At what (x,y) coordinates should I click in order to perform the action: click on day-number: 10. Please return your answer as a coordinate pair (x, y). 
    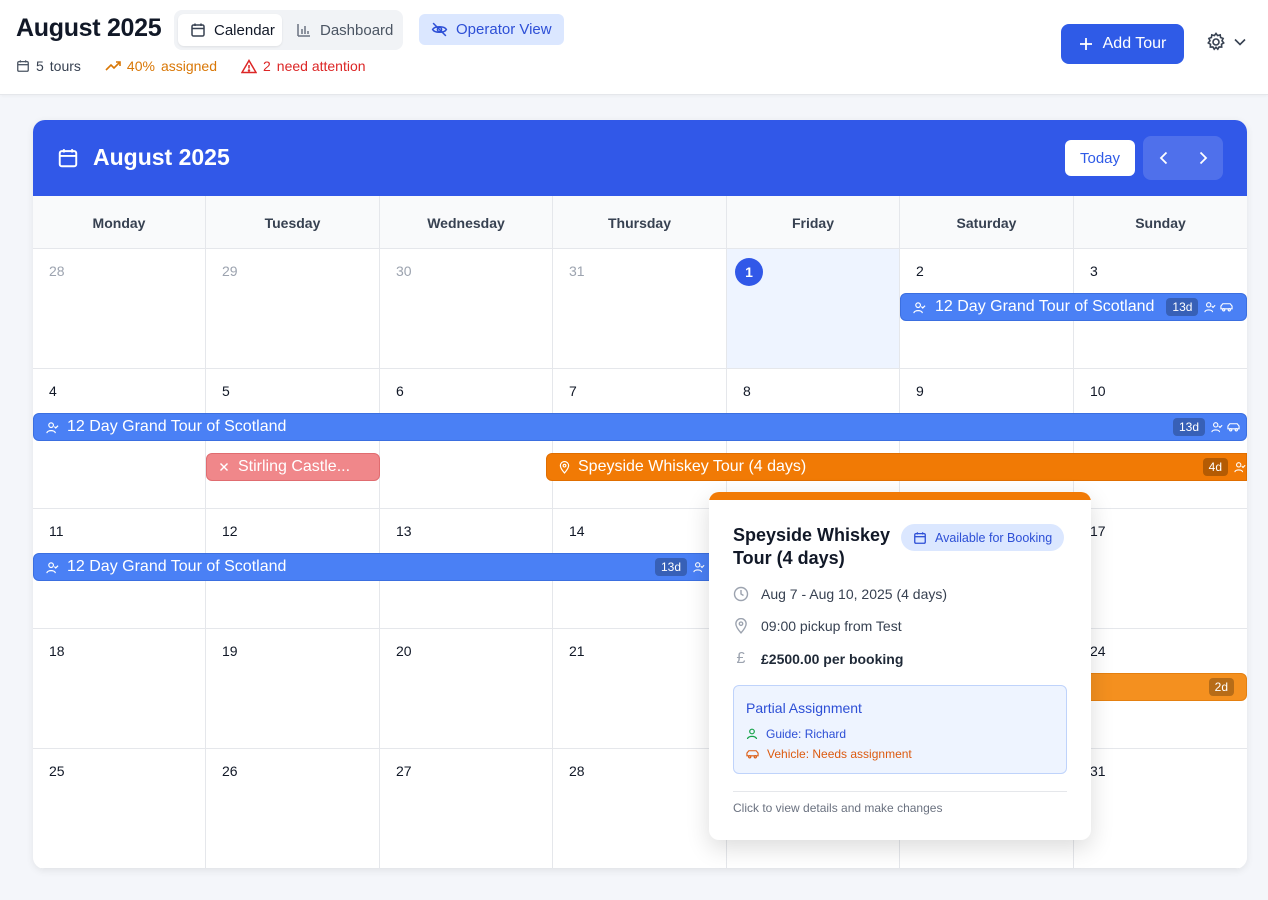
    Looking at the image, I should click on (1098, 391).